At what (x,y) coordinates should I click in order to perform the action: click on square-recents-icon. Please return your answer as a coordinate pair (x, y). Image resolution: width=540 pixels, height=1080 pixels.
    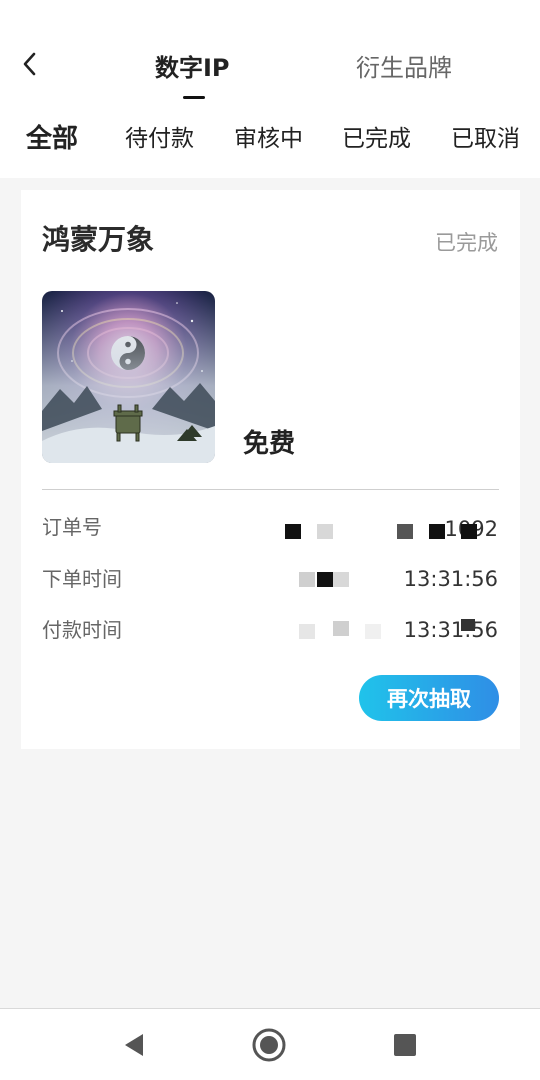
    Looking at the image, I should click on (405, 1045).